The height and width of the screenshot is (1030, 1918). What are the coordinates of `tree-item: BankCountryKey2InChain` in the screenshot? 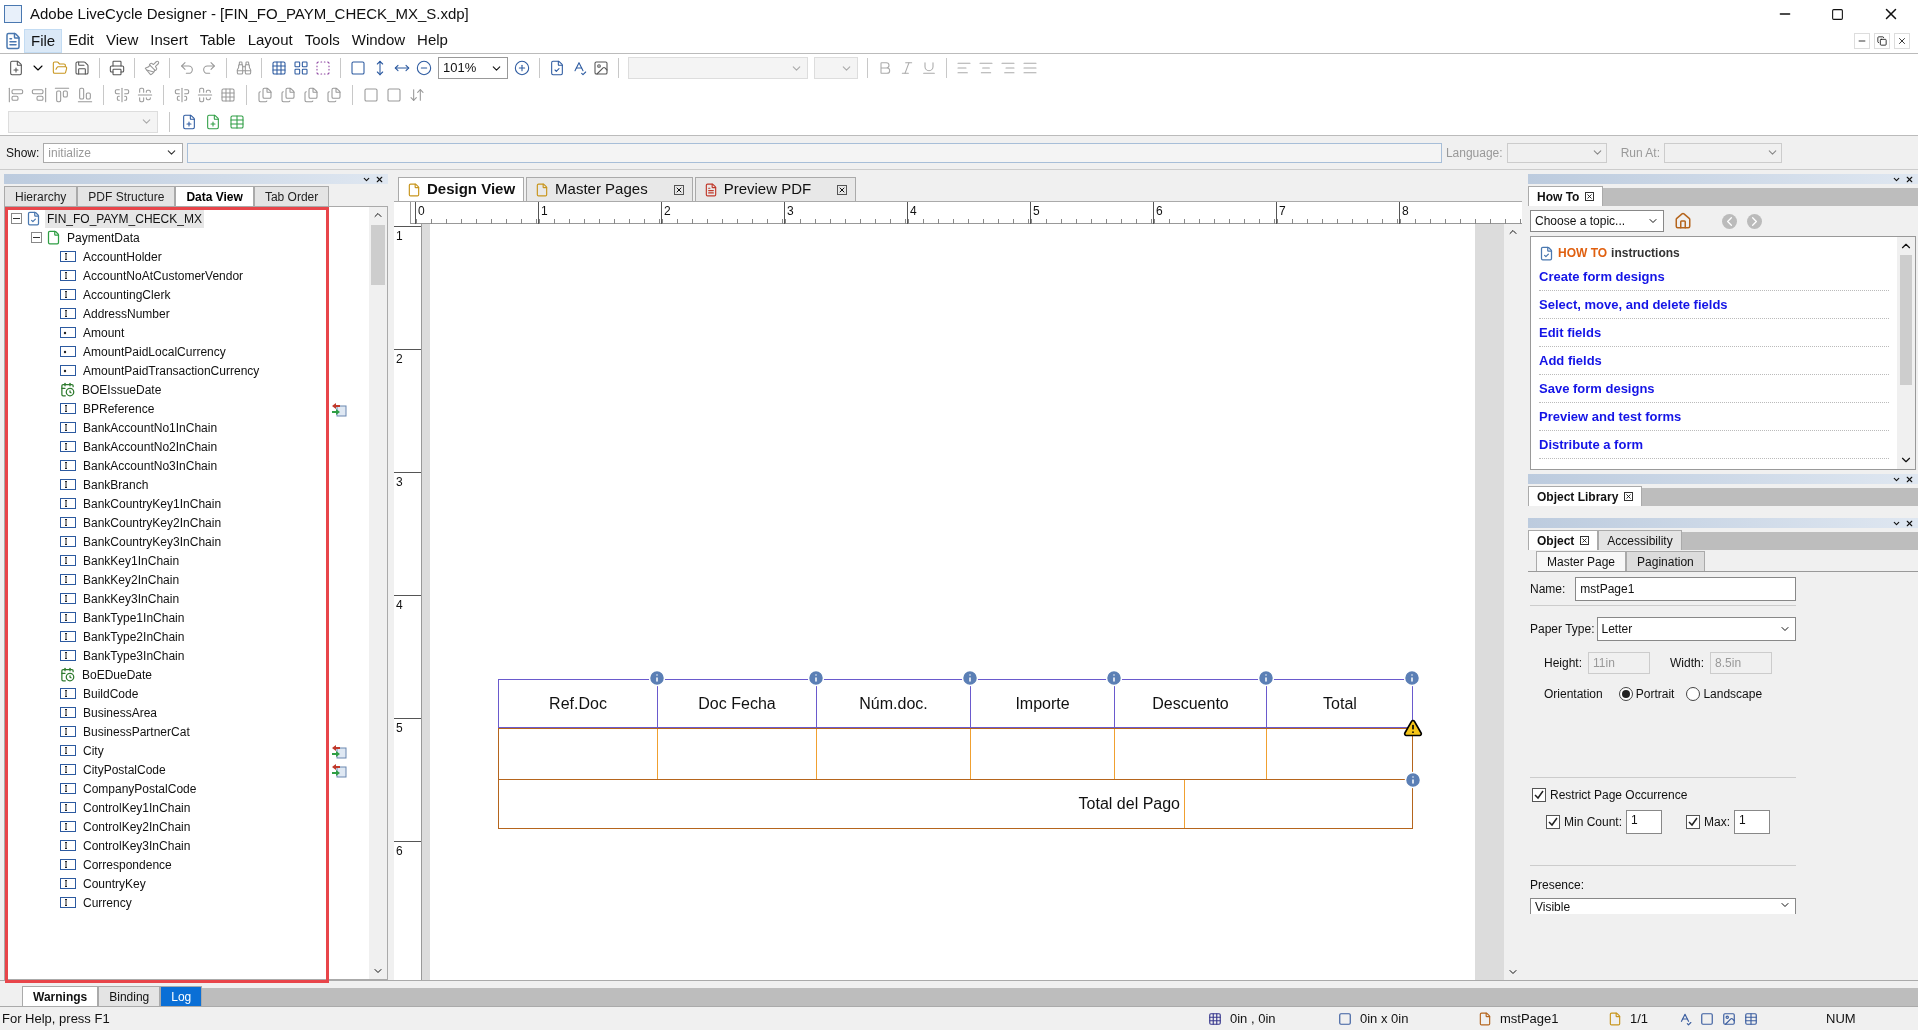 It's located at (152, 522).